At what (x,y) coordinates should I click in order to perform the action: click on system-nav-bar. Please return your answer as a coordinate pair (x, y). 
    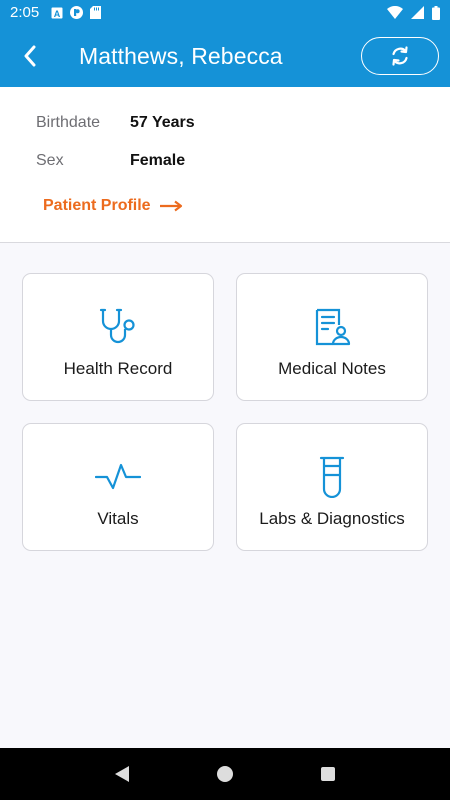
    Looking at the image, I should click on (225, 774).